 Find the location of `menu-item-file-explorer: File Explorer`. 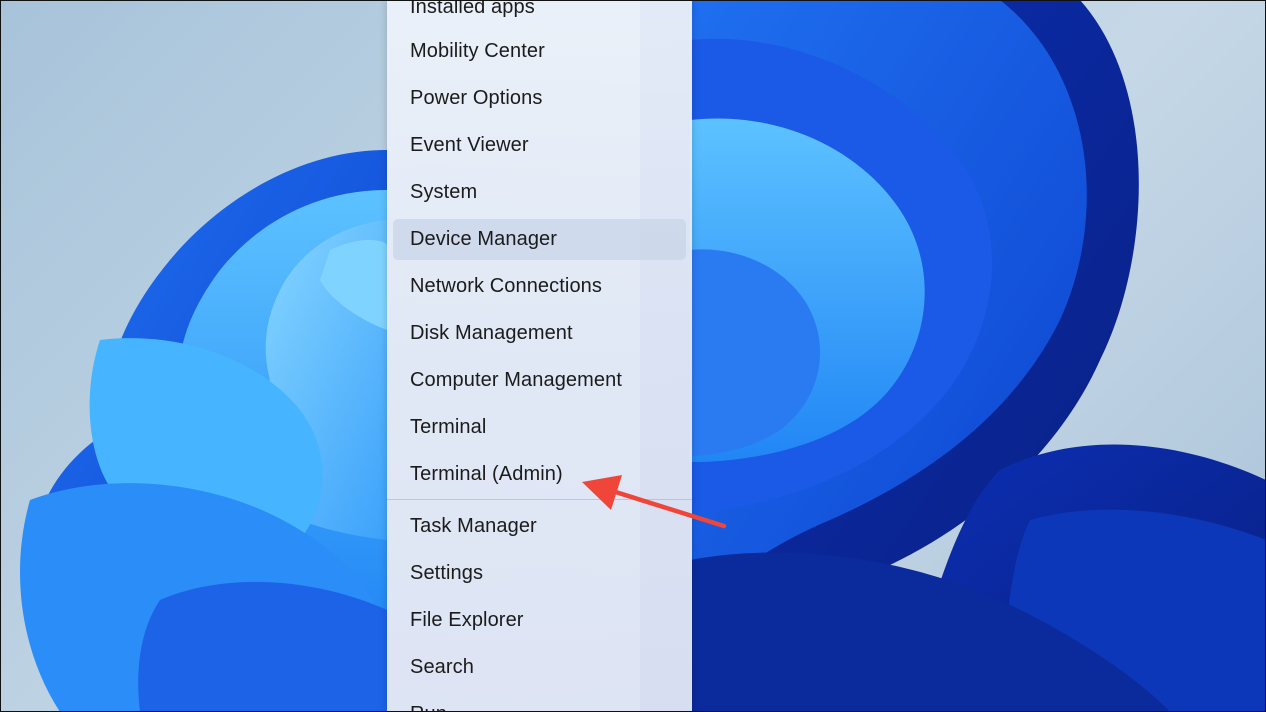

menu-item-file-explorer: File Explorer is located at coordinates (539, 620).